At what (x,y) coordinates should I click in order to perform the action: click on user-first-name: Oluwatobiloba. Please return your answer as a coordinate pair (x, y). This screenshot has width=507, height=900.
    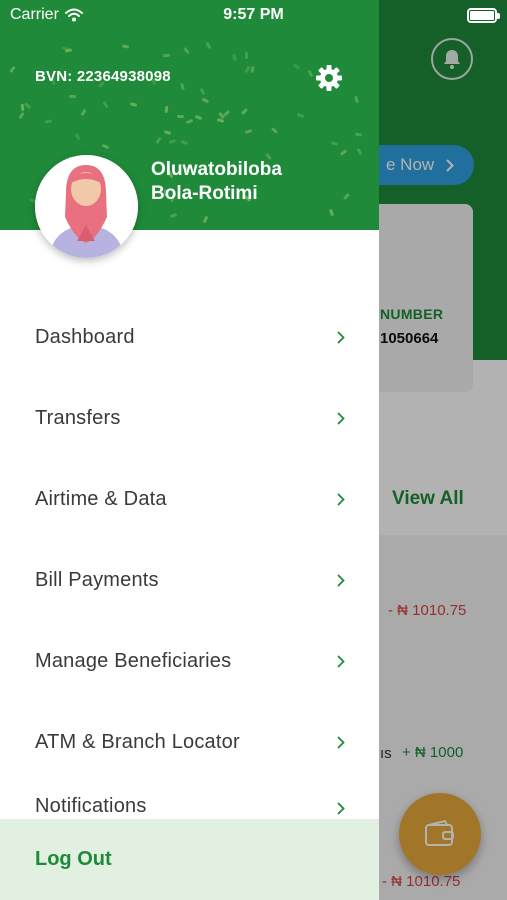
    Looking at the image, I should click on (216, 169).